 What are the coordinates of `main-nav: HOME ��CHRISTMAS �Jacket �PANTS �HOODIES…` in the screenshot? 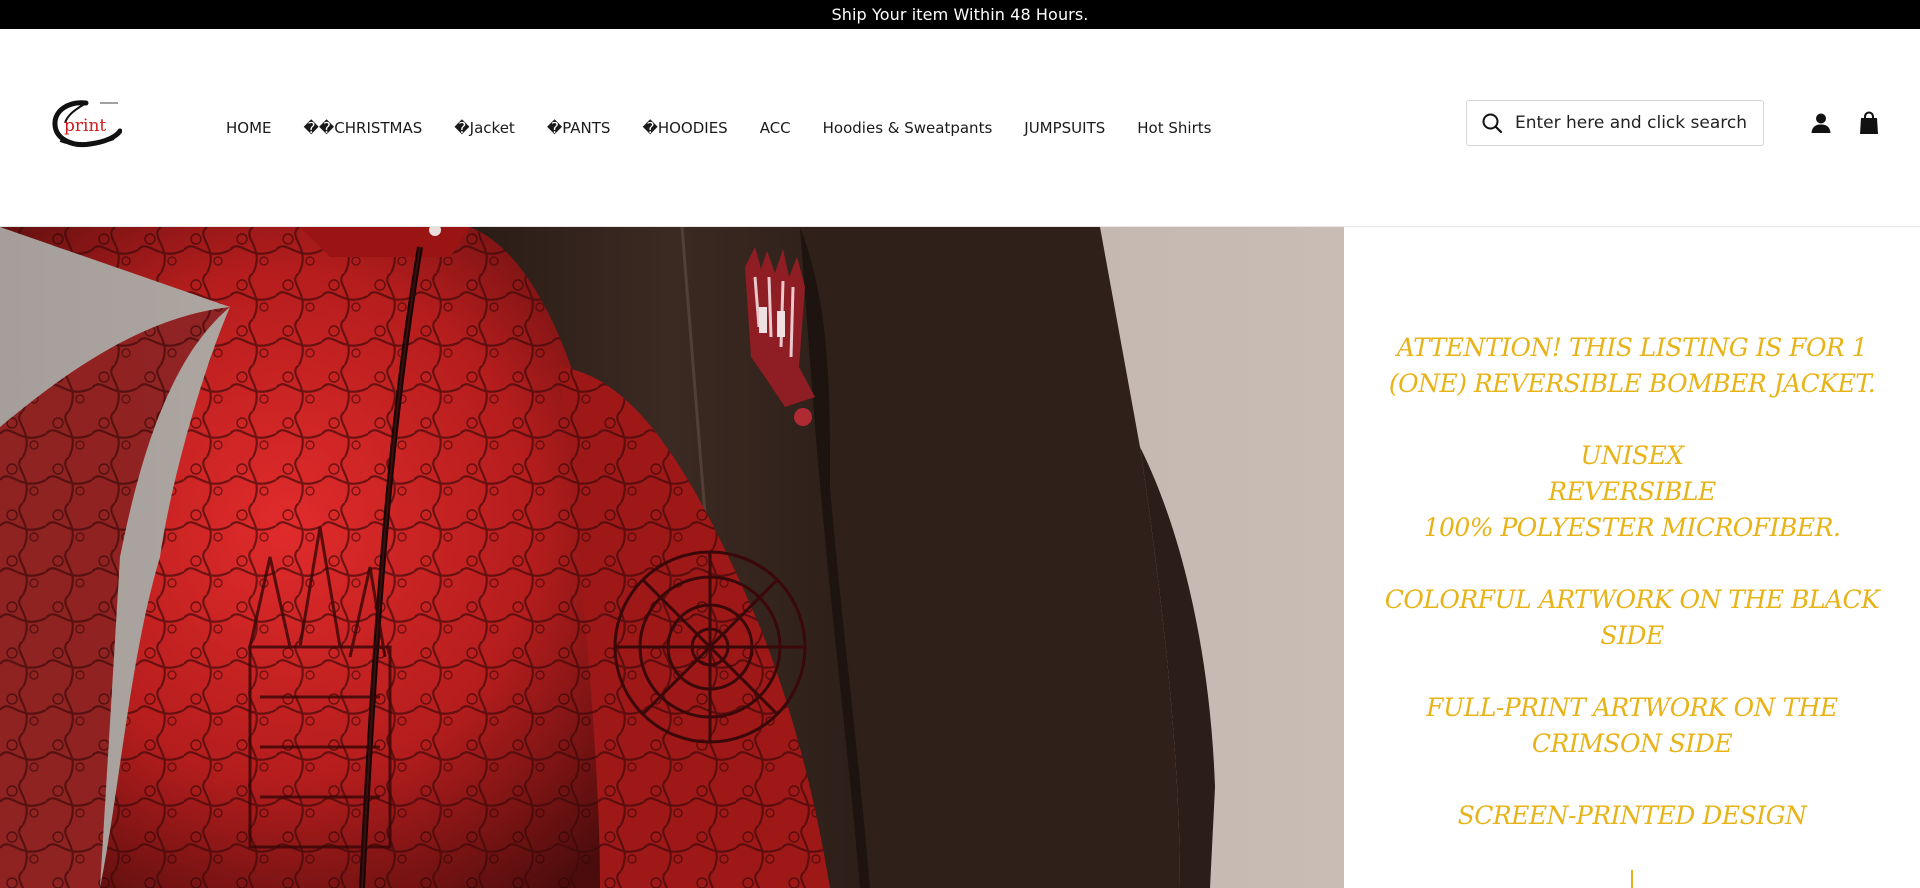 It's located at (734, 128).